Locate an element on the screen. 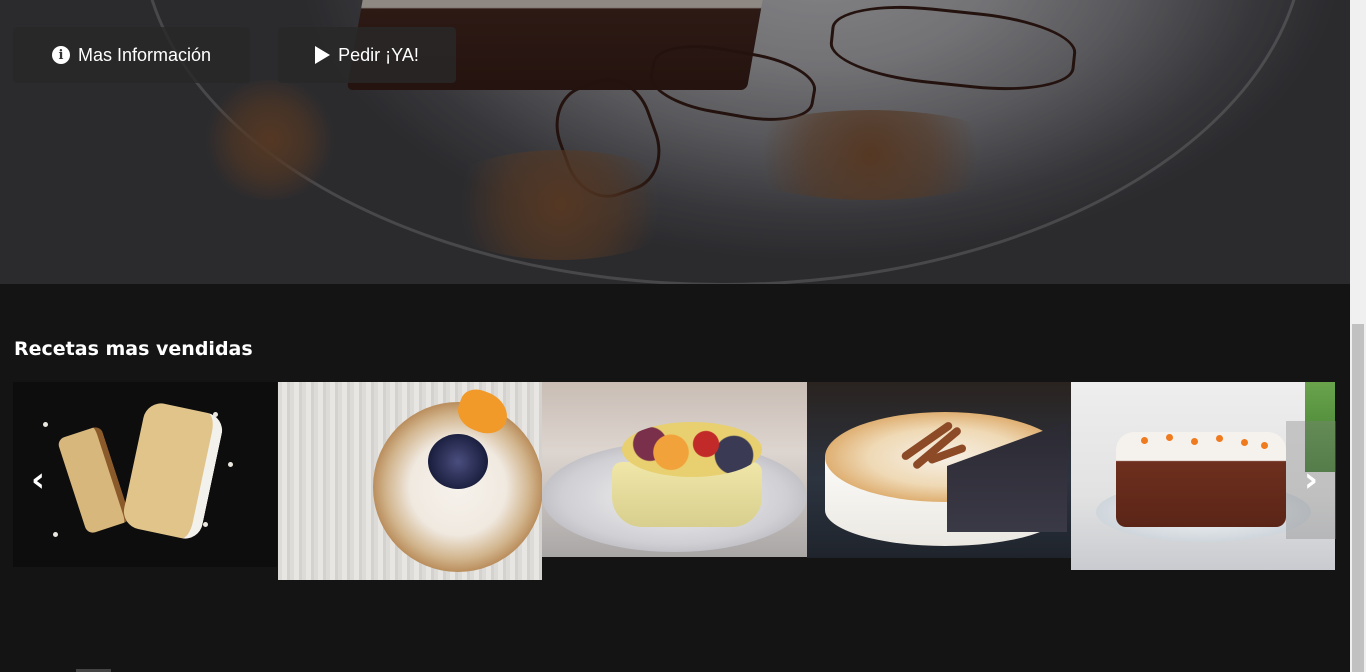 The width and height of the screenshot is (1366, 672). chevron-left-icon: ‹ is located at coordinates (37, 480).